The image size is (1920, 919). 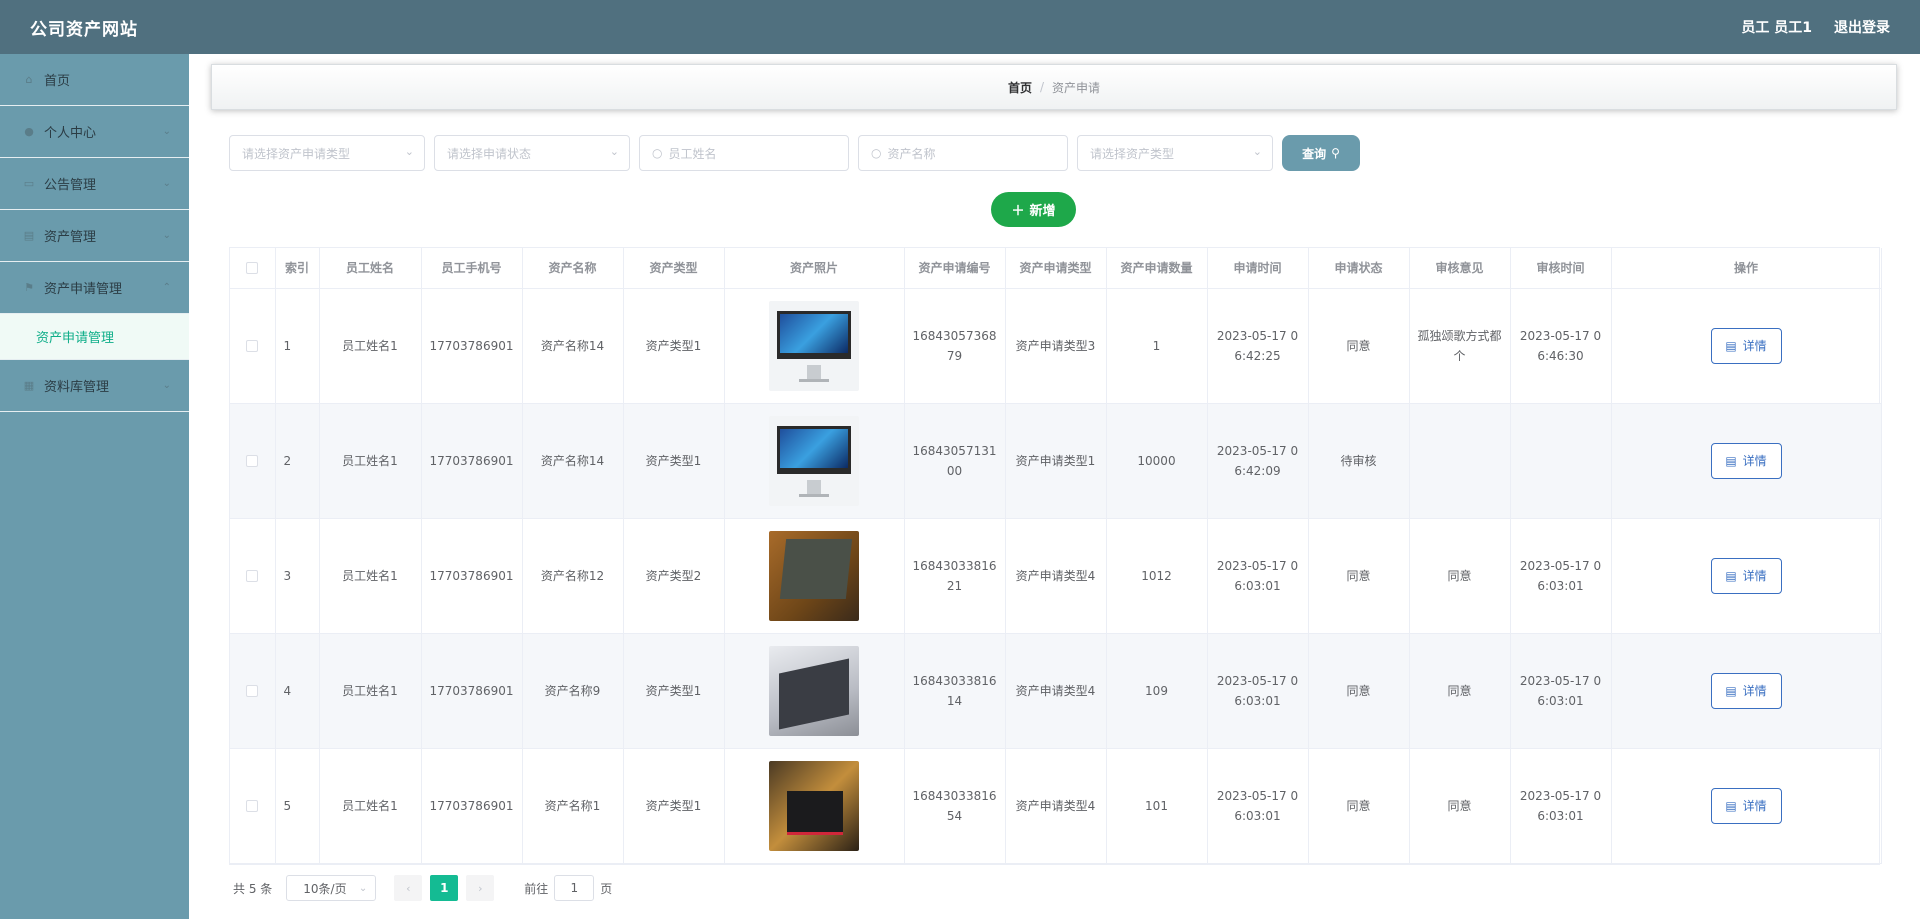 I want to click on cell-opinion: 孤独颂歌方式都个, so click(x=1460, y=346).